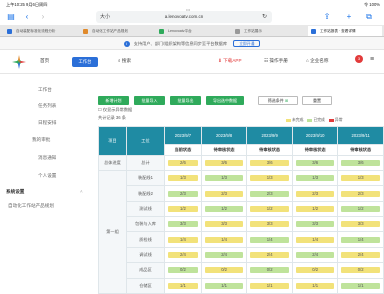 The image size is (384, 294). What do you see at coordinates (11, 17) in the screenshot?
I see `sidebar-toggle-icon: ▤` at bounding box center [11, 17].